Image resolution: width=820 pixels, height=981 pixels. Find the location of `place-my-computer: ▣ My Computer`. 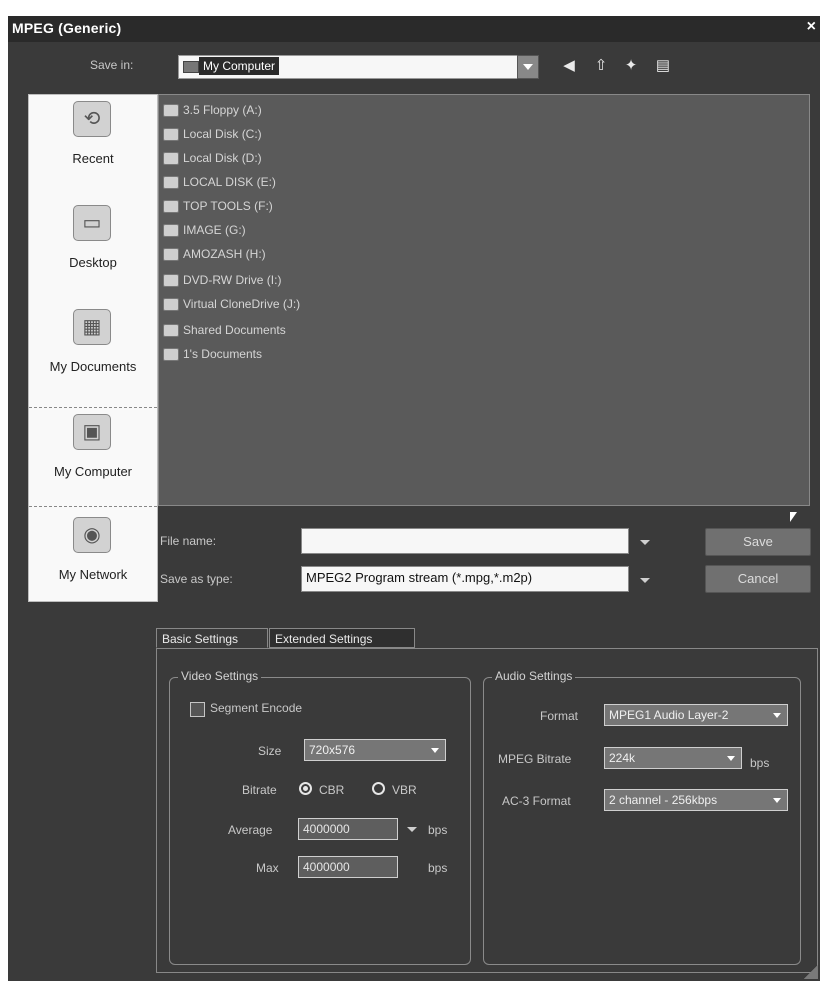

place-my-computer: ▣ My Computer is located at coordinates (93, 457).